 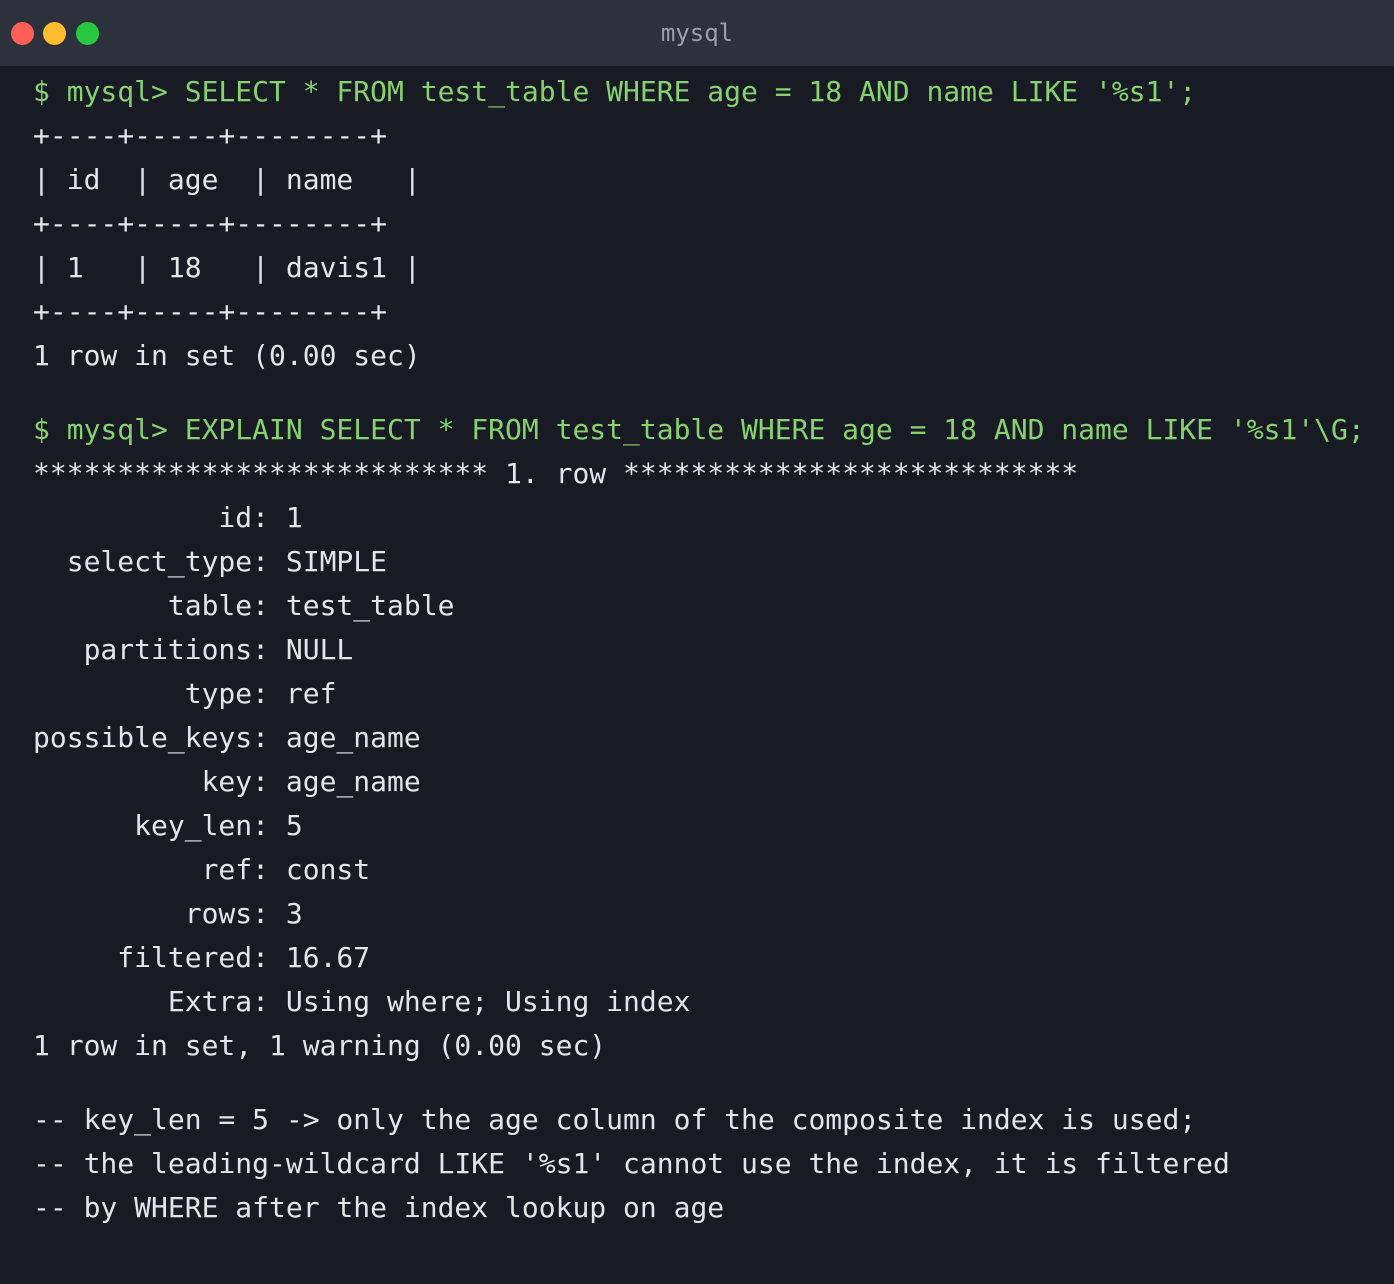 I want to click on output-line: id: 1, so click(x=168, y=517).